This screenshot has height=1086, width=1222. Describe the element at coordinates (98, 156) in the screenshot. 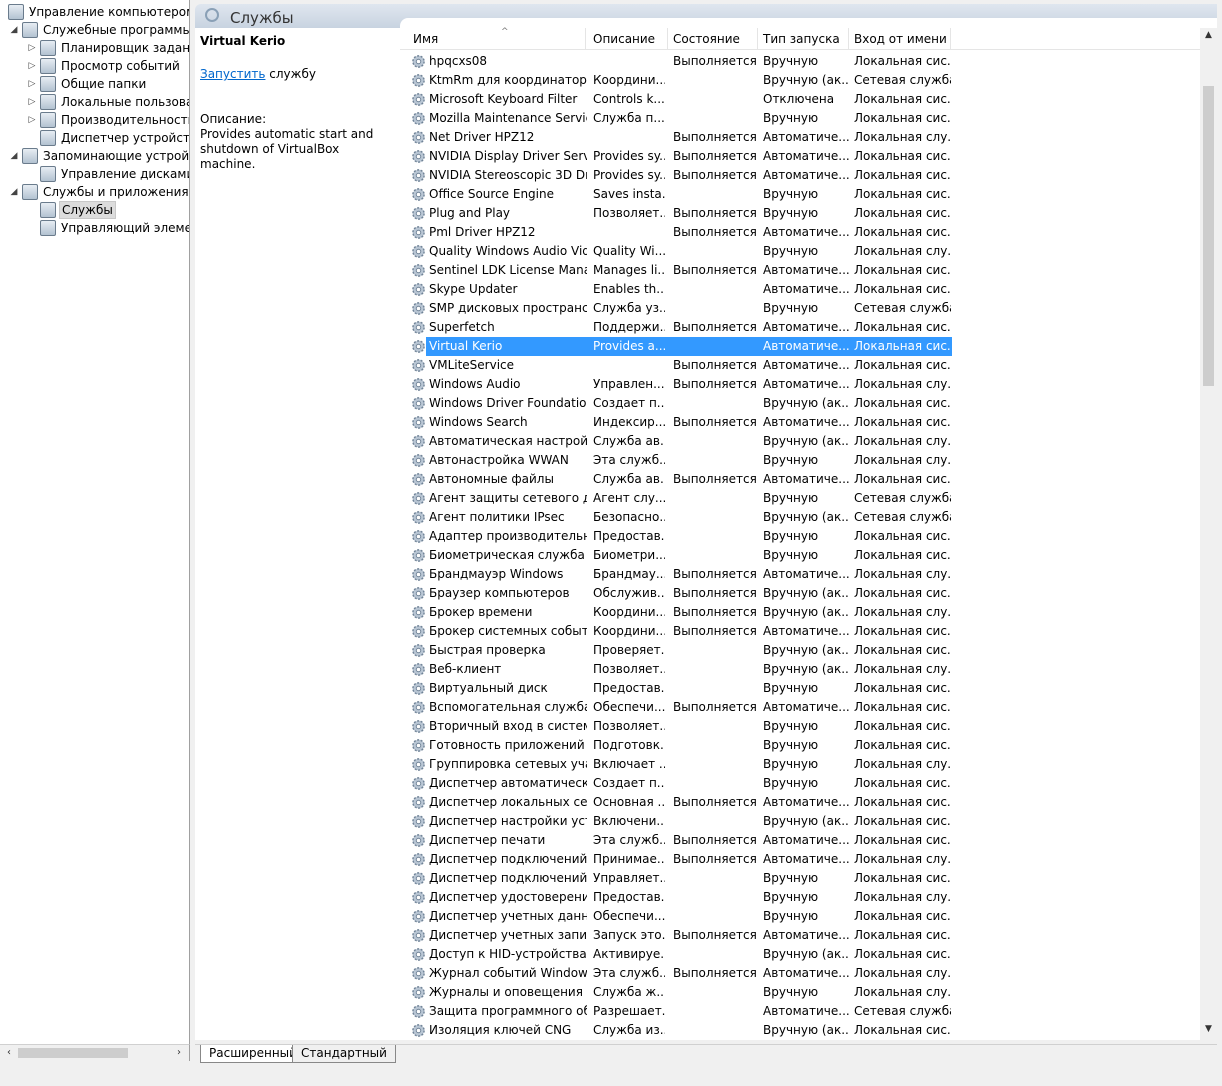

I see `tree-item: ◢ Запоминающие устройст` at that location.